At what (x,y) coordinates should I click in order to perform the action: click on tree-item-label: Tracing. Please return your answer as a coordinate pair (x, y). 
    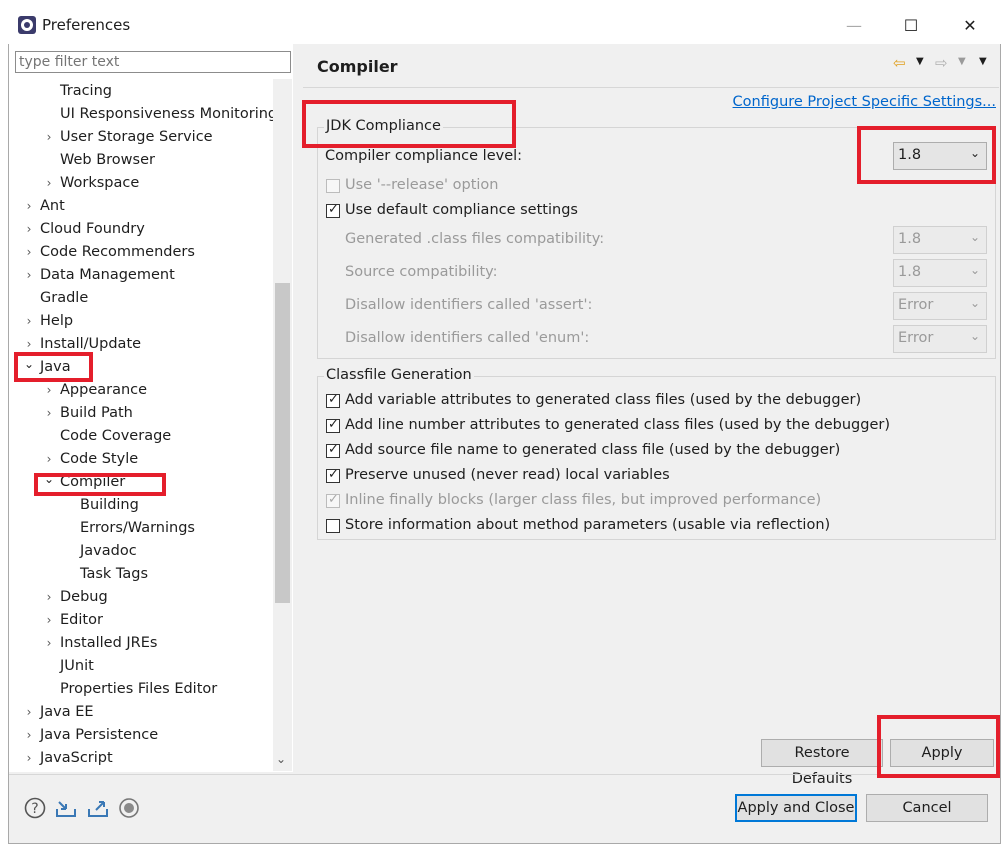
    Looking at the image, I should click on (86, 91).